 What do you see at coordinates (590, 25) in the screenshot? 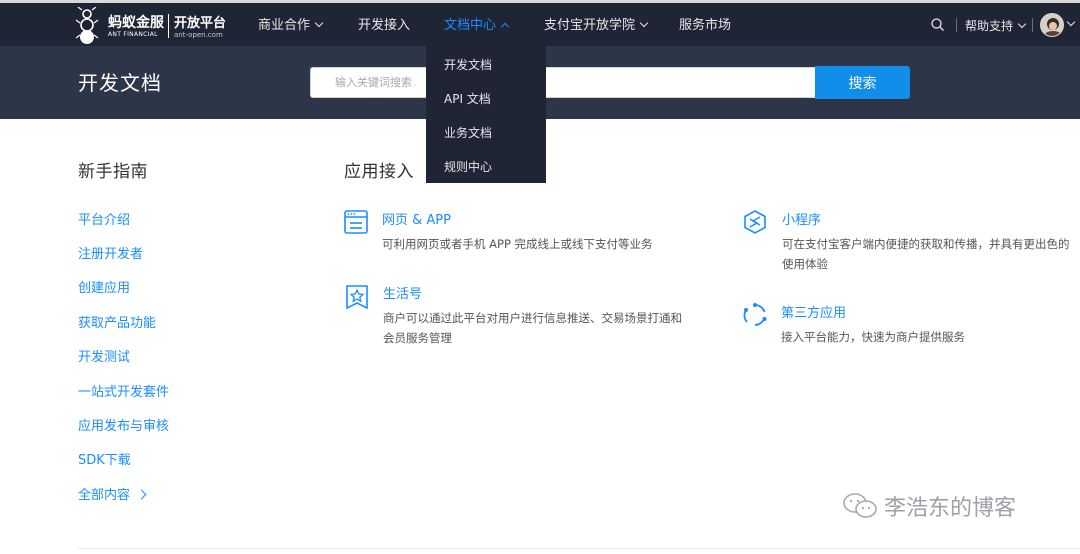
I see `nav-label: 支付宝开放学院` at bounding box center [590, 25].